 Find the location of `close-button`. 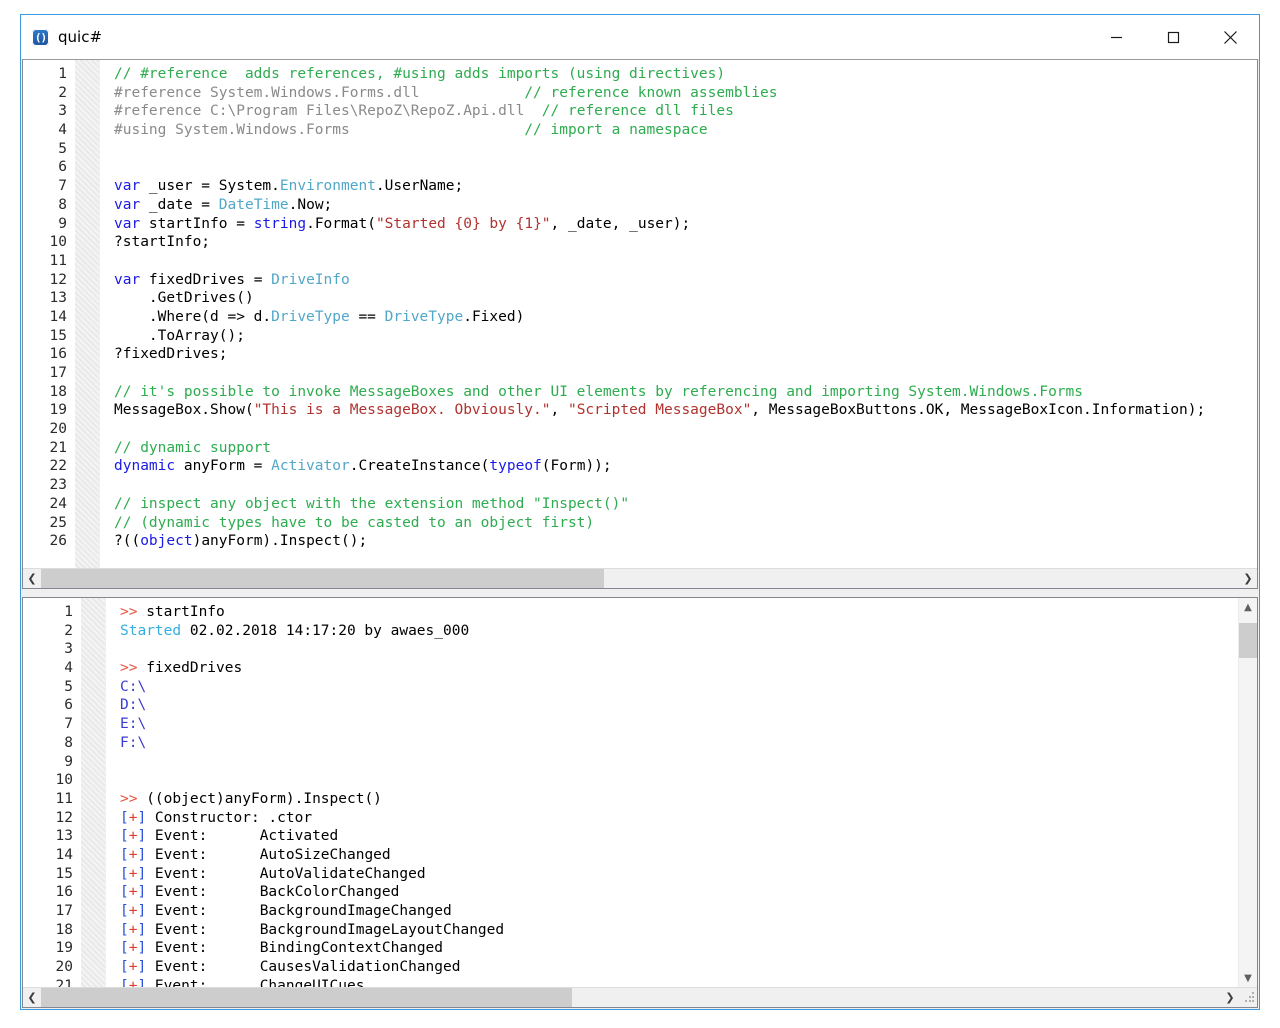

close-button is located at coordinates (1230, 37).